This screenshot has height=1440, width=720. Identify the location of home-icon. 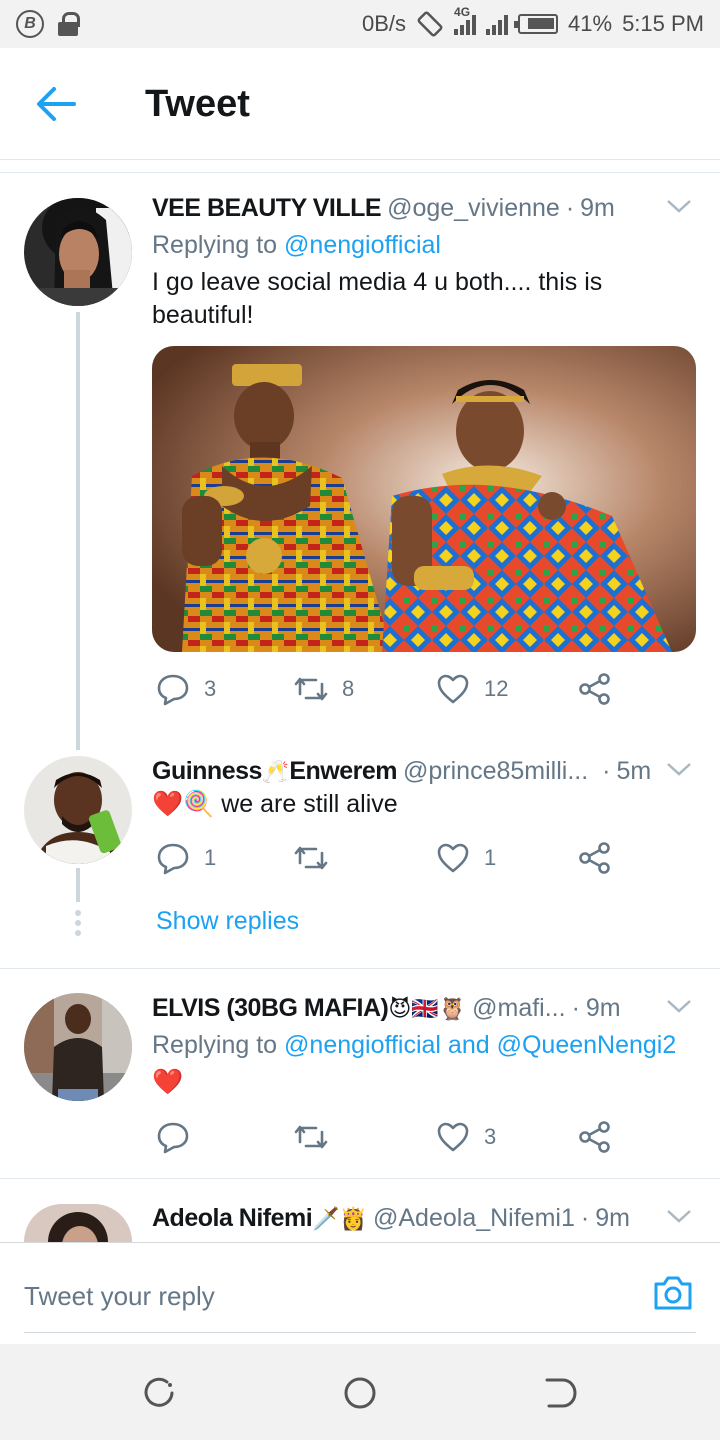
(360, 1393).